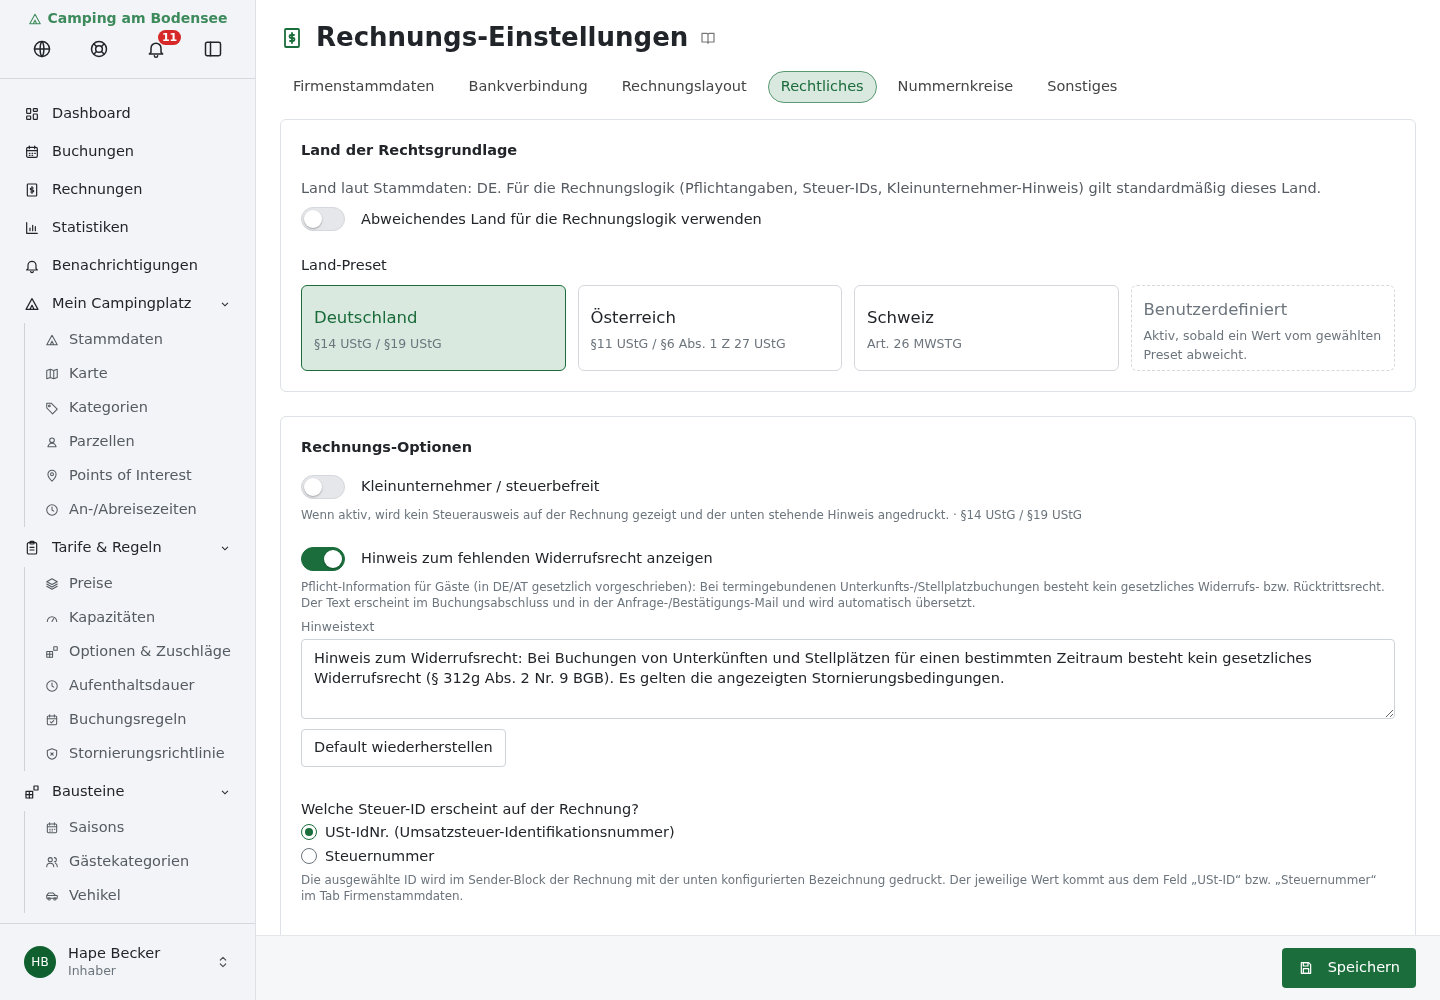 The width and height of the screenshot is (1440, 1000). Describe the element at coordinates (52, 720) in the screenshot. I see `calendar-check-icon` at that location.